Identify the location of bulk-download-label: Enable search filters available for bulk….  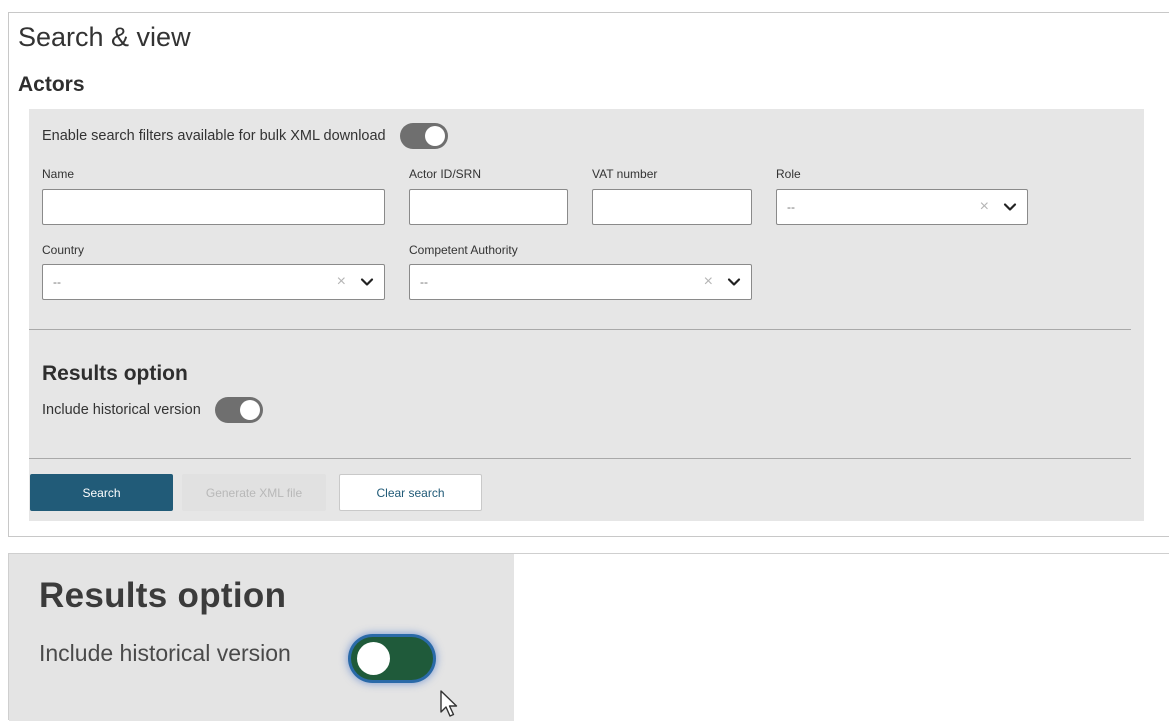
(214, 136).